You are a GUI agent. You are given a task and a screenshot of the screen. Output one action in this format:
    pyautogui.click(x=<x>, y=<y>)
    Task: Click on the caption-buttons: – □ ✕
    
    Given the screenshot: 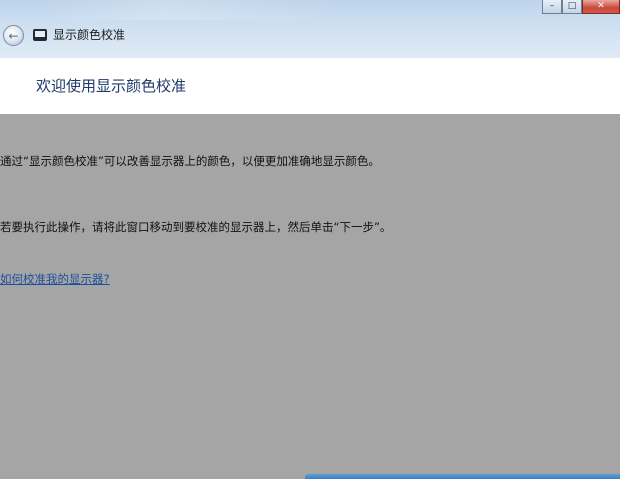 What is the action you would take?
    pyautogui.click(x=581, y=7)
    